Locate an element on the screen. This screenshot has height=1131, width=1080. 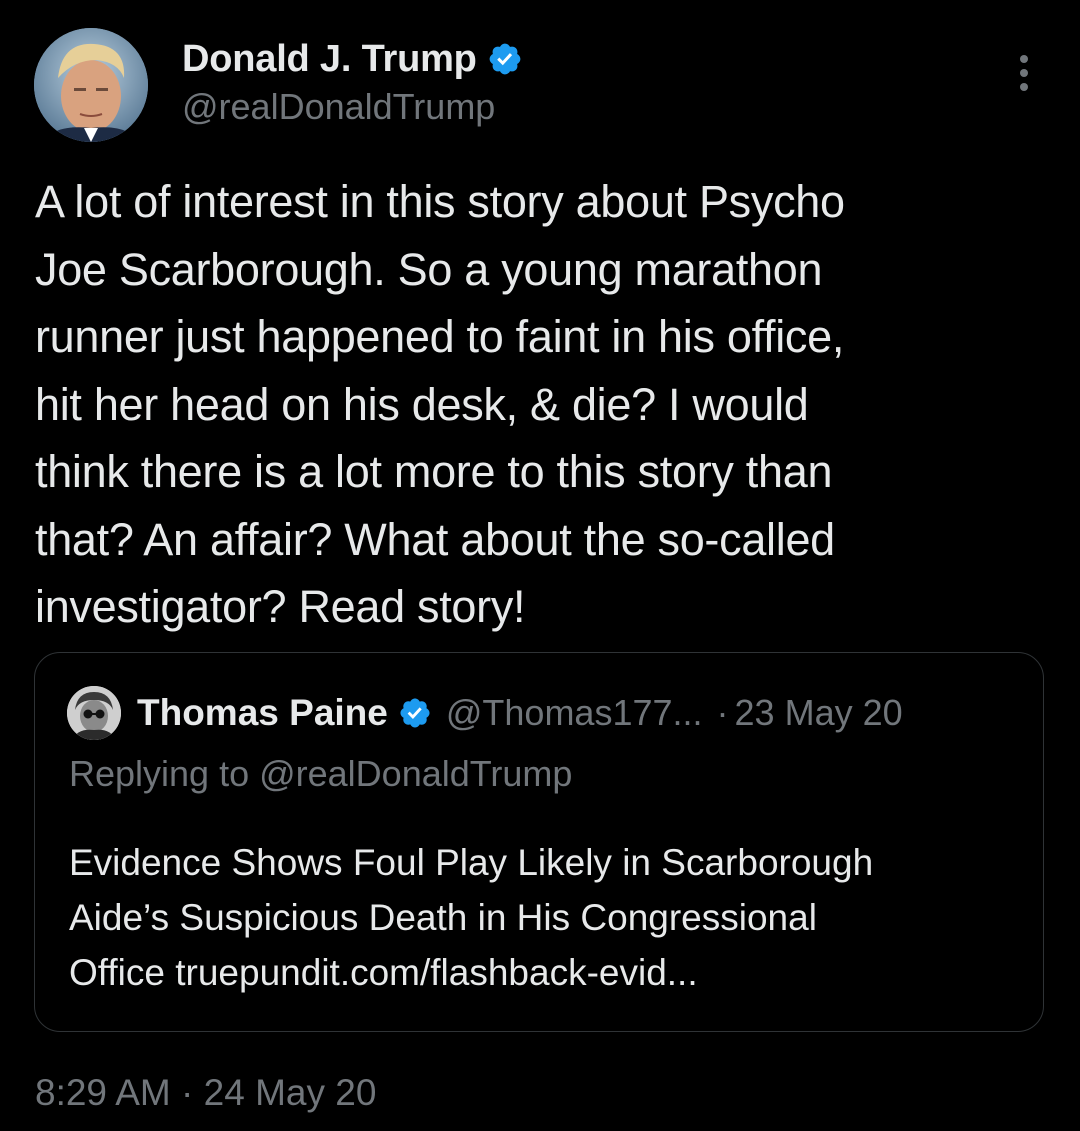
quoted-author-avatar is located at coordinates (94, 713).